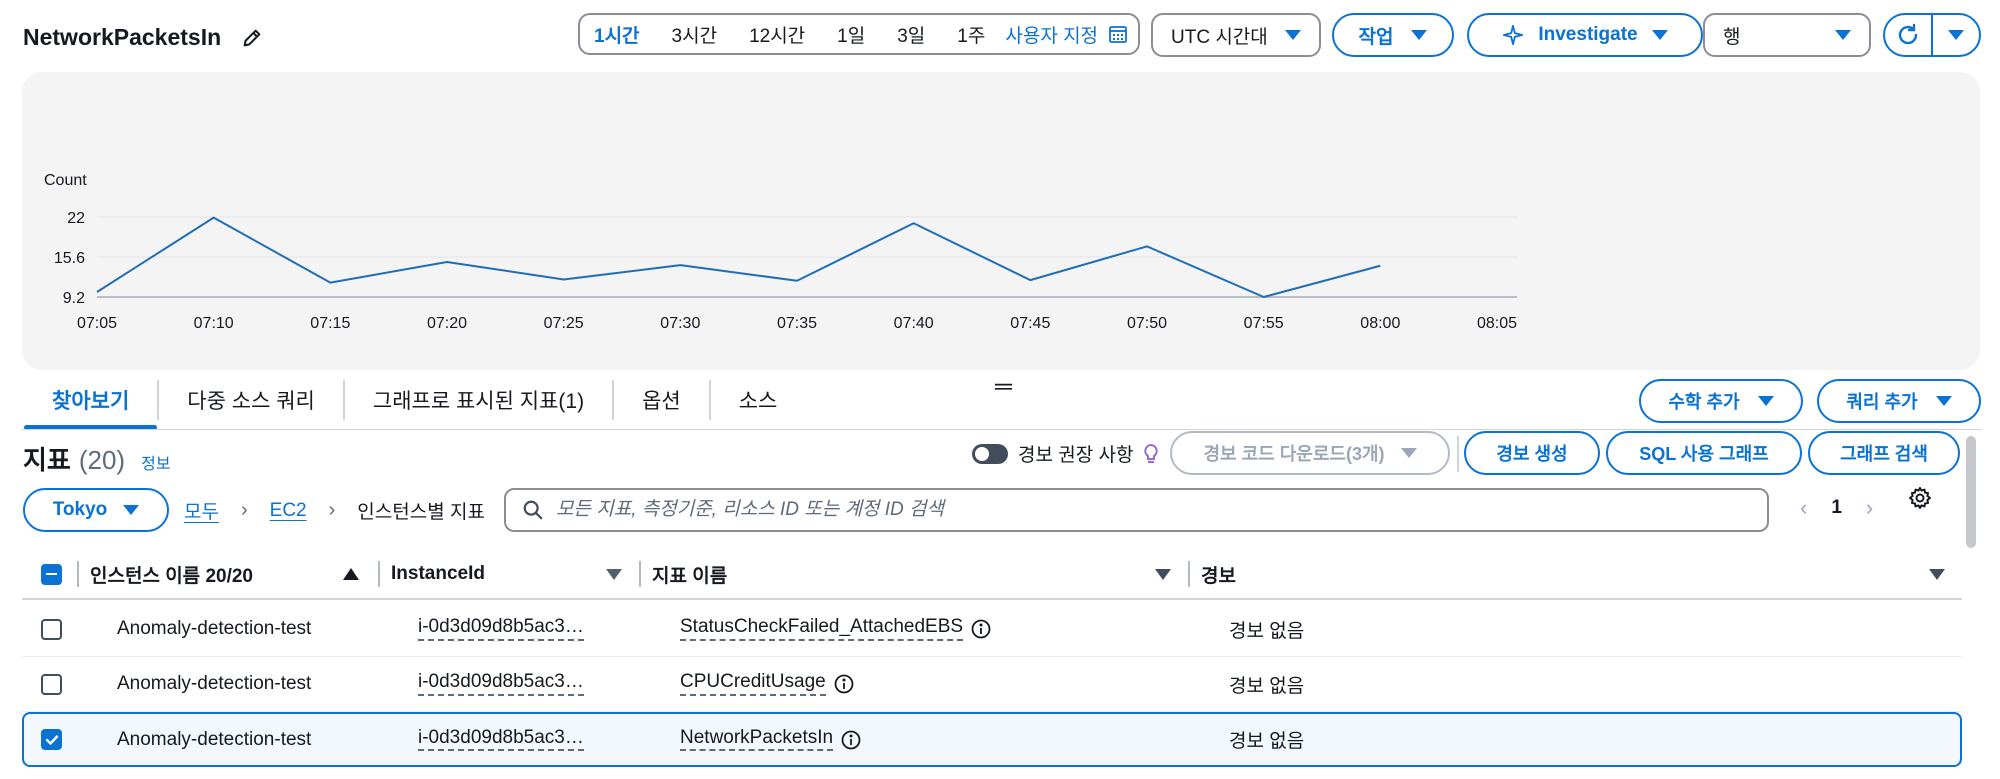 The width and height of the screenshot is (2000, 779). Describe the element at coordinates (689, 574) in the screenshot. I see `column-header-metric-name: 지표 이름` at that location.